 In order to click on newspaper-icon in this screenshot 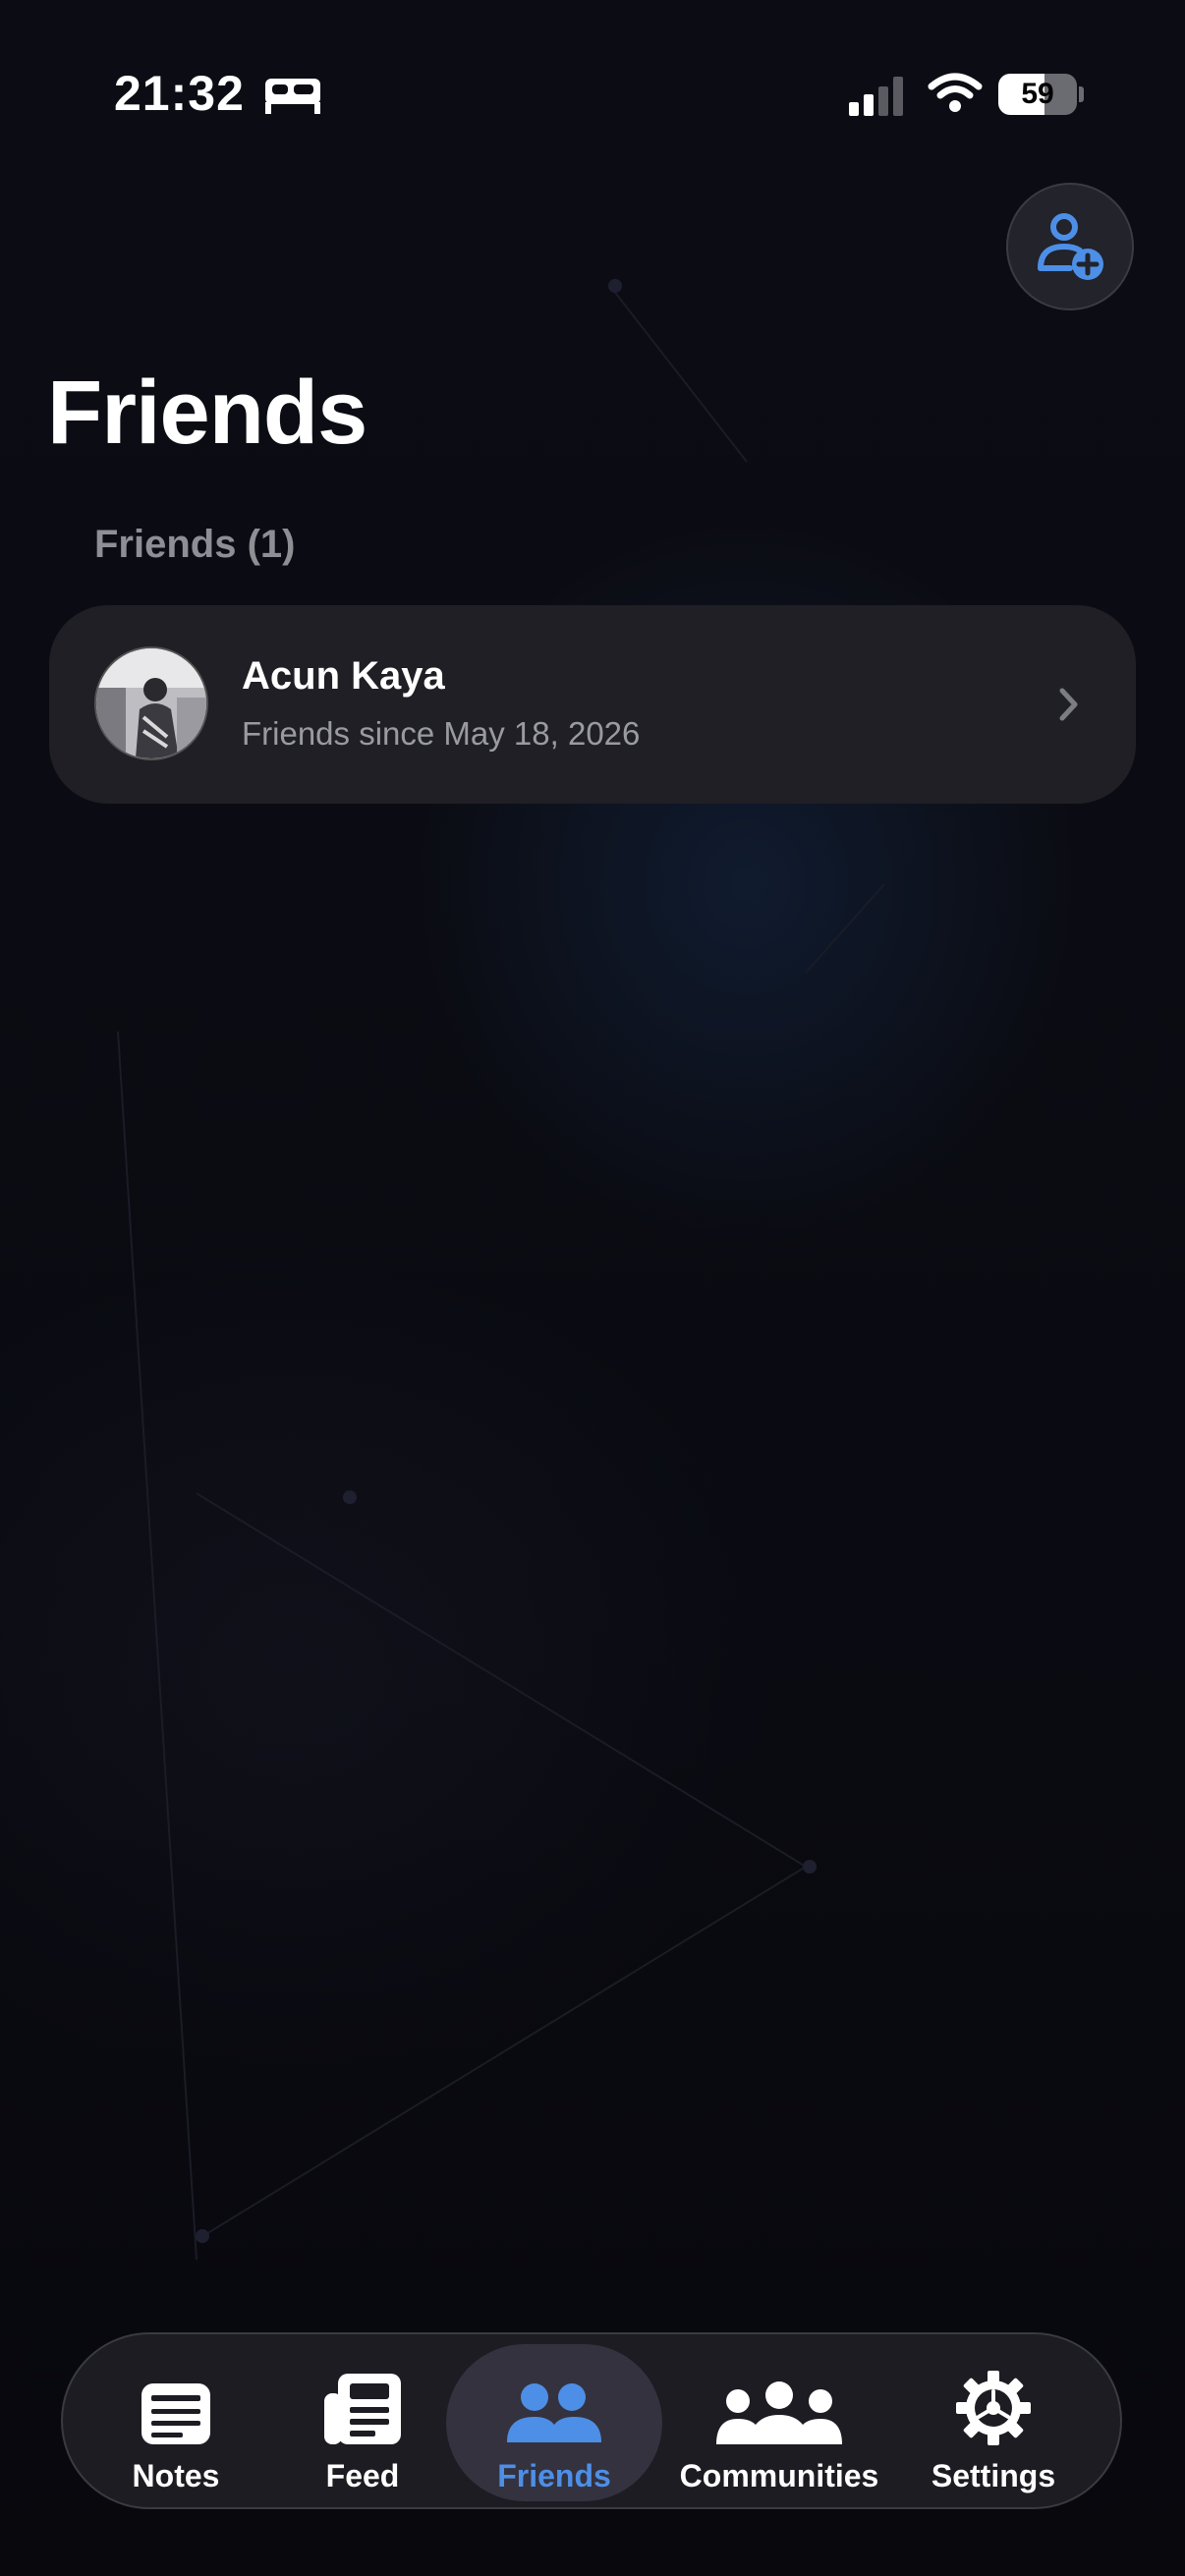, I will do `click(363, 2409)`.